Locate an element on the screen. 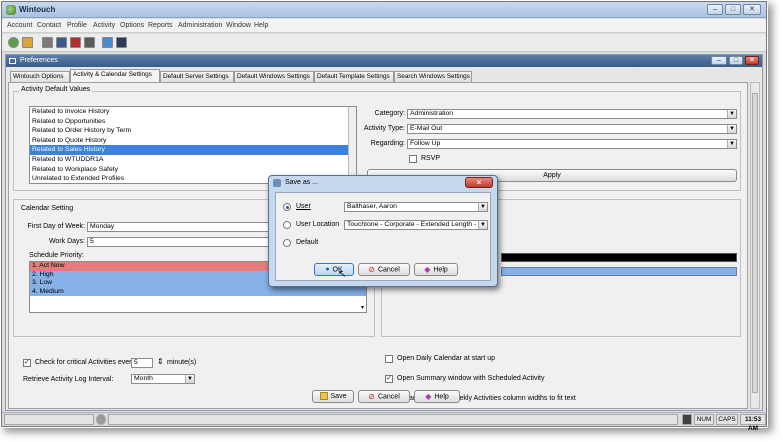  critical-activities-label: Check for critical Activities every is located at coordinates (85, 362).